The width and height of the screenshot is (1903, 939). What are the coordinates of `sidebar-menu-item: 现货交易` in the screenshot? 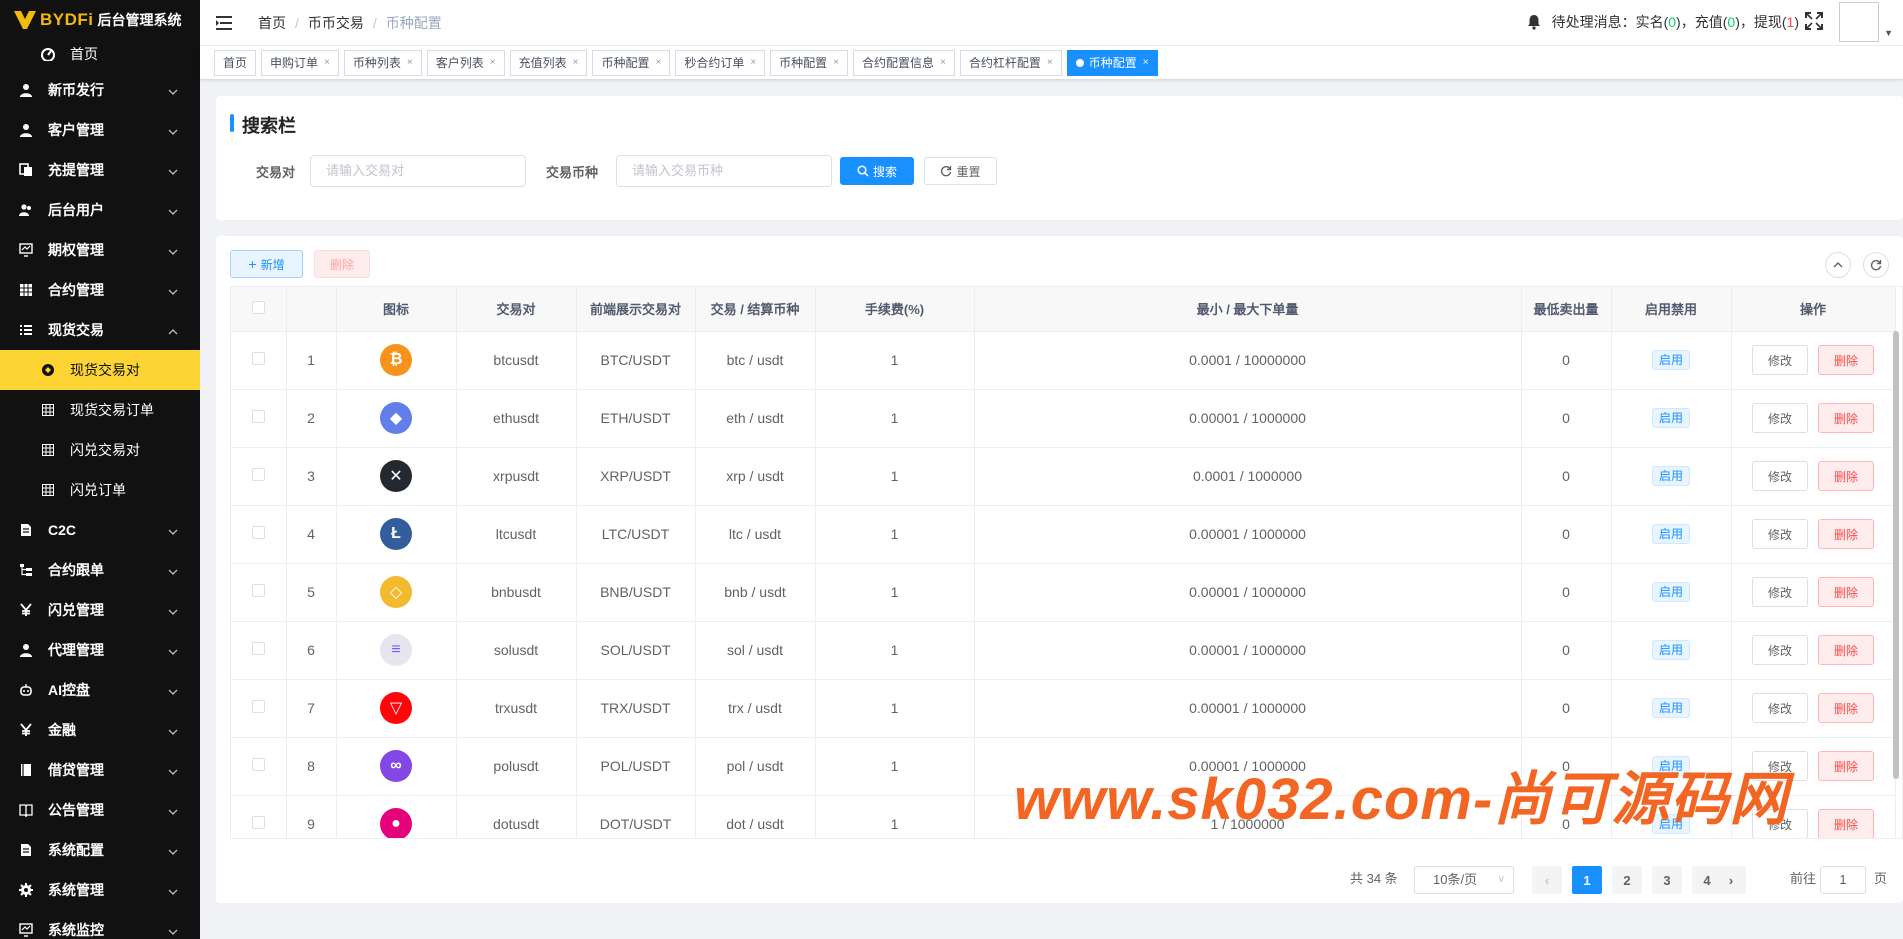 It's located at (100, 330).